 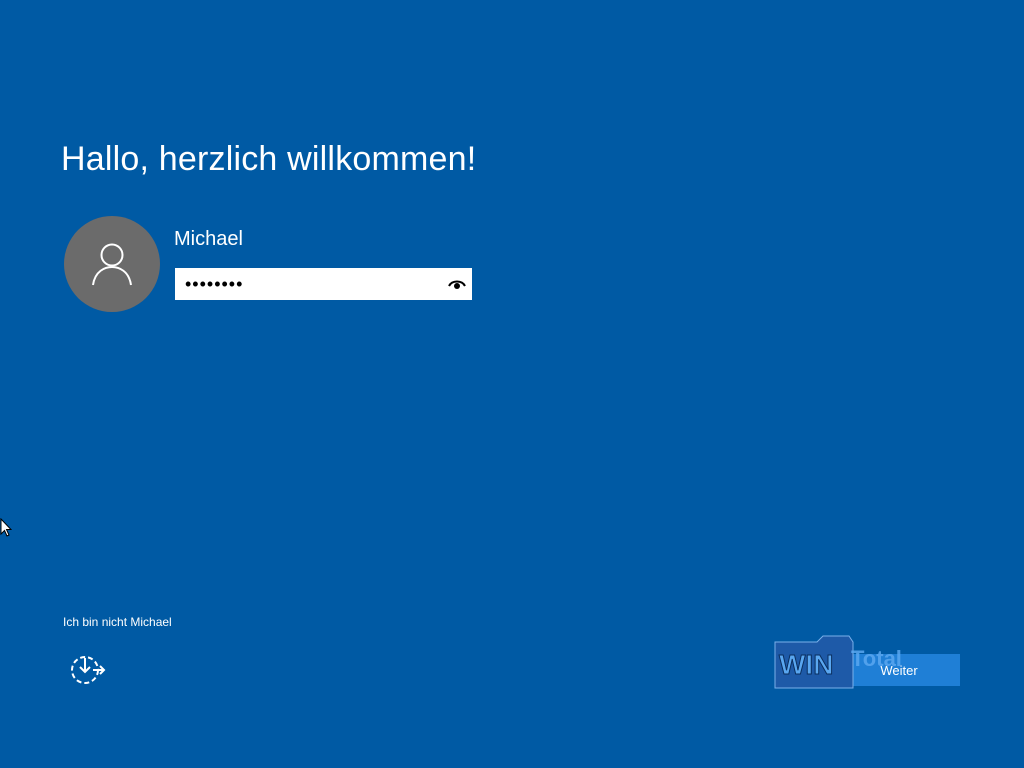 I want to click on eye-icon, so click(x=457, y=284).